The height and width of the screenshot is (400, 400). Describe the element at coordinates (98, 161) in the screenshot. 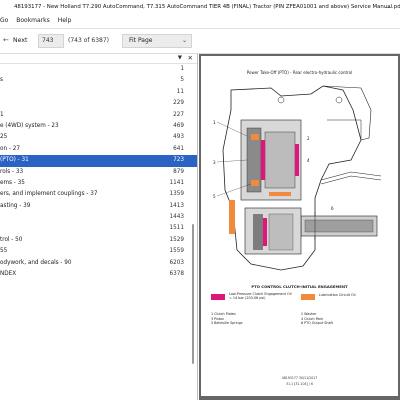

I see `bookmark-item: (PTO) - 31 723` at that location.